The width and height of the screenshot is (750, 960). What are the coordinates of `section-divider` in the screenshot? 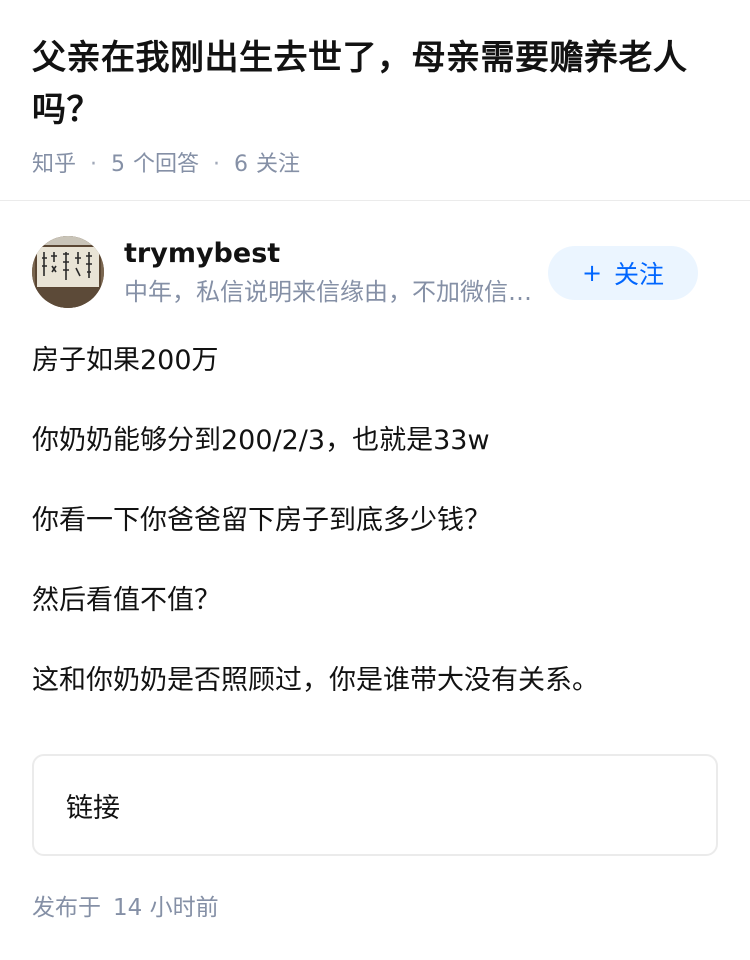 It's located at (375, 200).